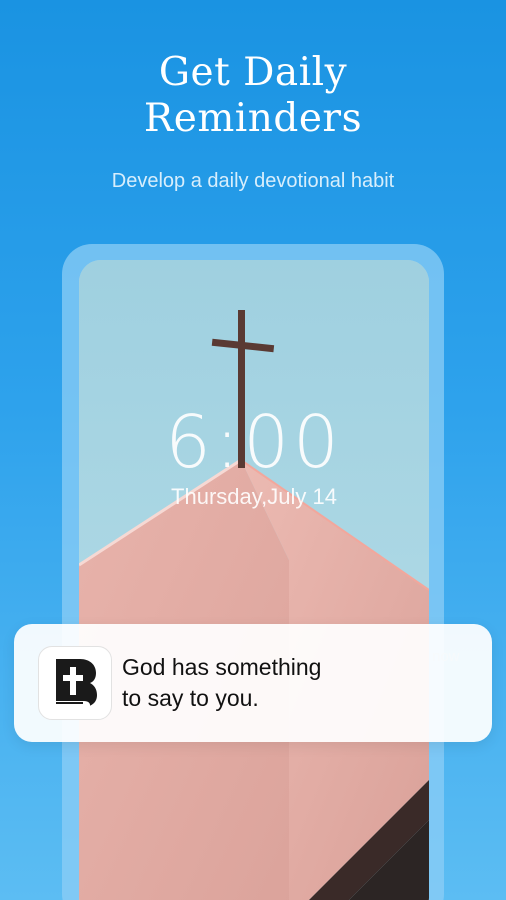 The height and width of the screenshot is (900, 506). Describe the element at coordinates (272, 683) in the screenshot. I see `notification-message: God has something to say to you.` at that location.